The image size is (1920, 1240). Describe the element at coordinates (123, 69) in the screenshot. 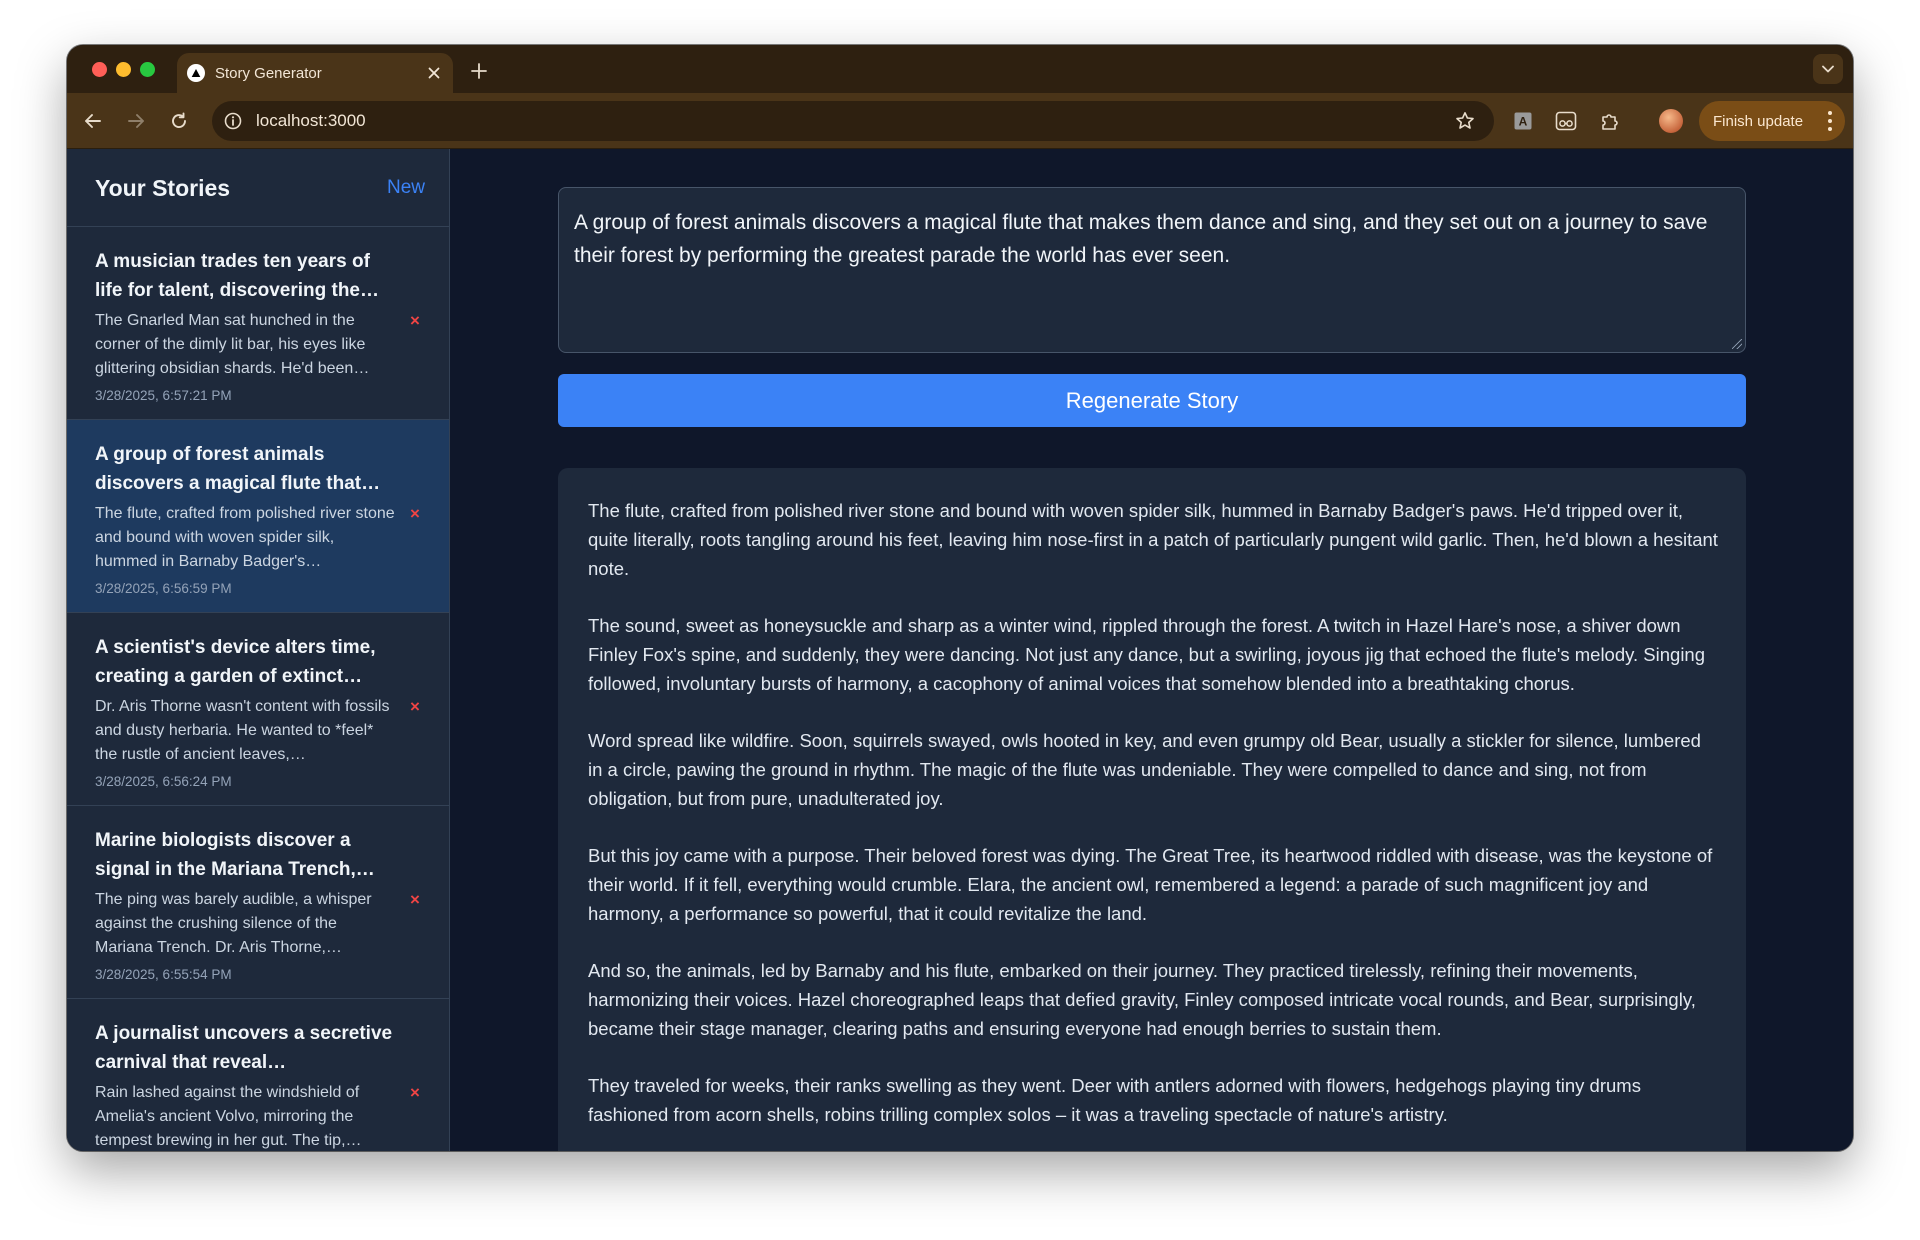

I see `minimize-window-button` at that location.